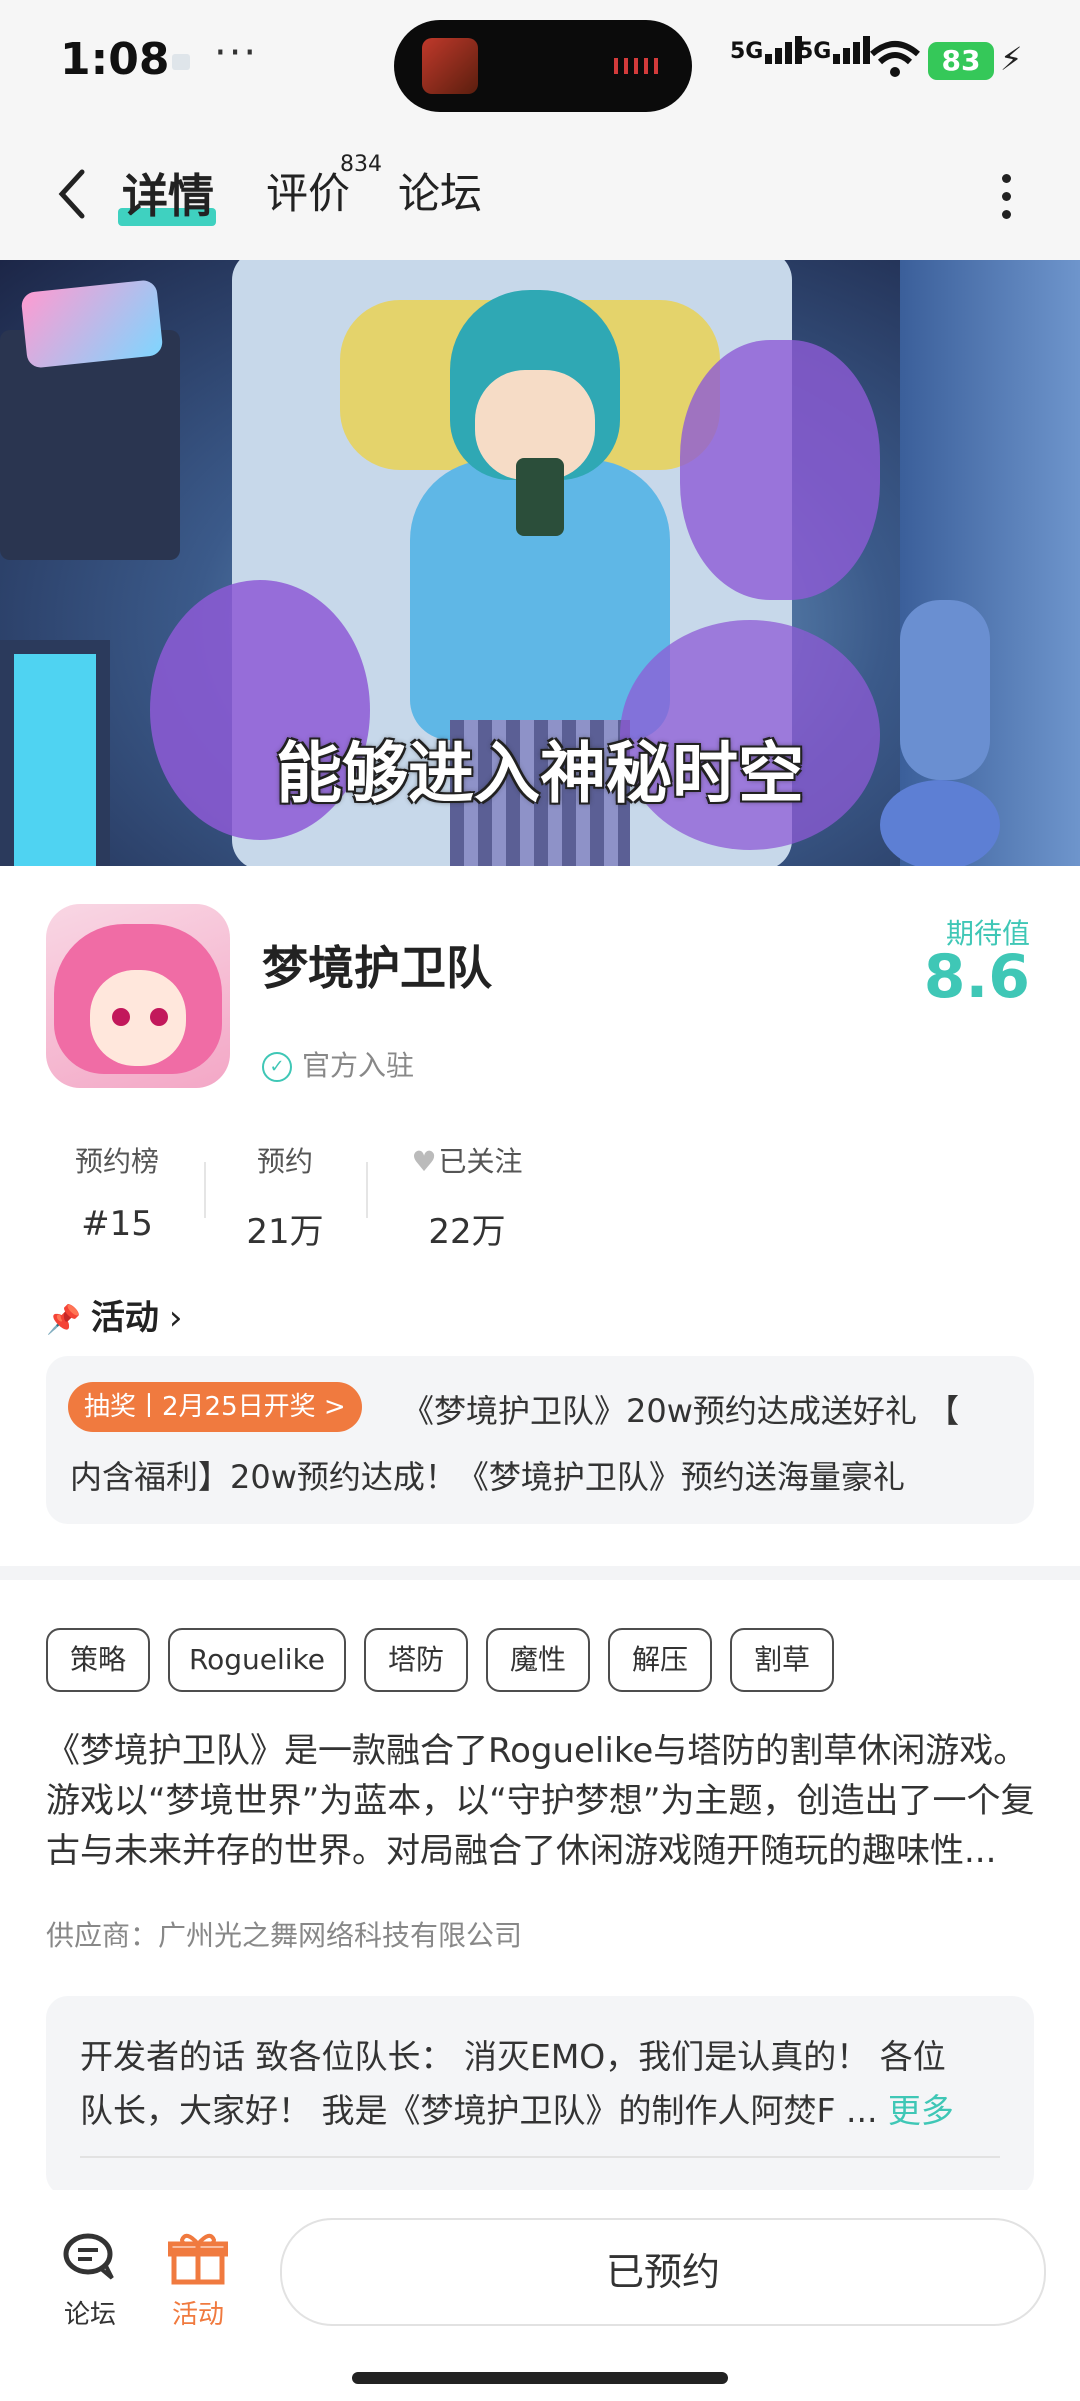  What do you see at coordinates (285, 1196) in the screenshot?
I see `stat-reservations: 预约 21万` at bounding box center [285, 1196].